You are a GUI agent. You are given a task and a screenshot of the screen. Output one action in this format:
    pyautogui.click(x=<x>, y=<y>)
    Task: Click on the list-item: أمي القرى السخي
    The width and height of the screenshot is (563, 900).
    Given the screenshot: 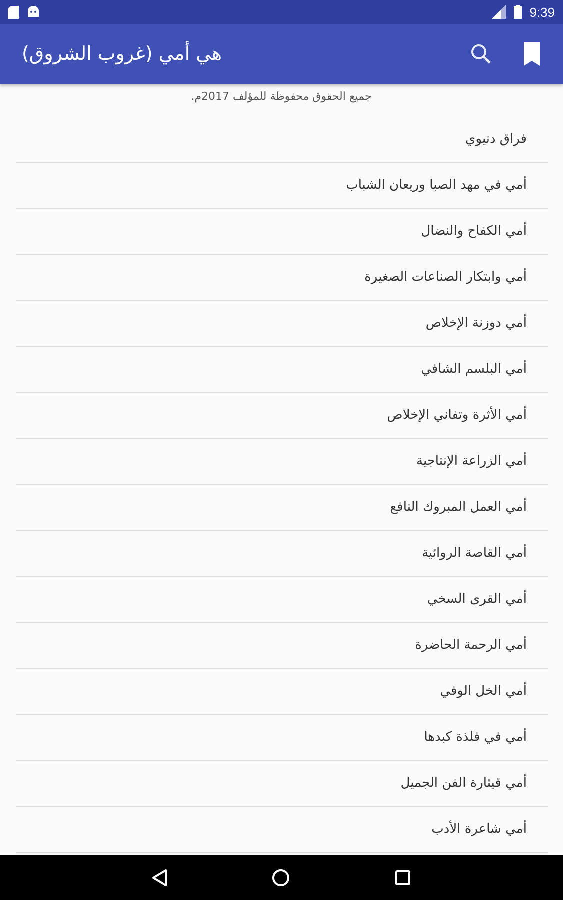 What is the action you would take?
    pyautogui.click(x=282, y=600)
    